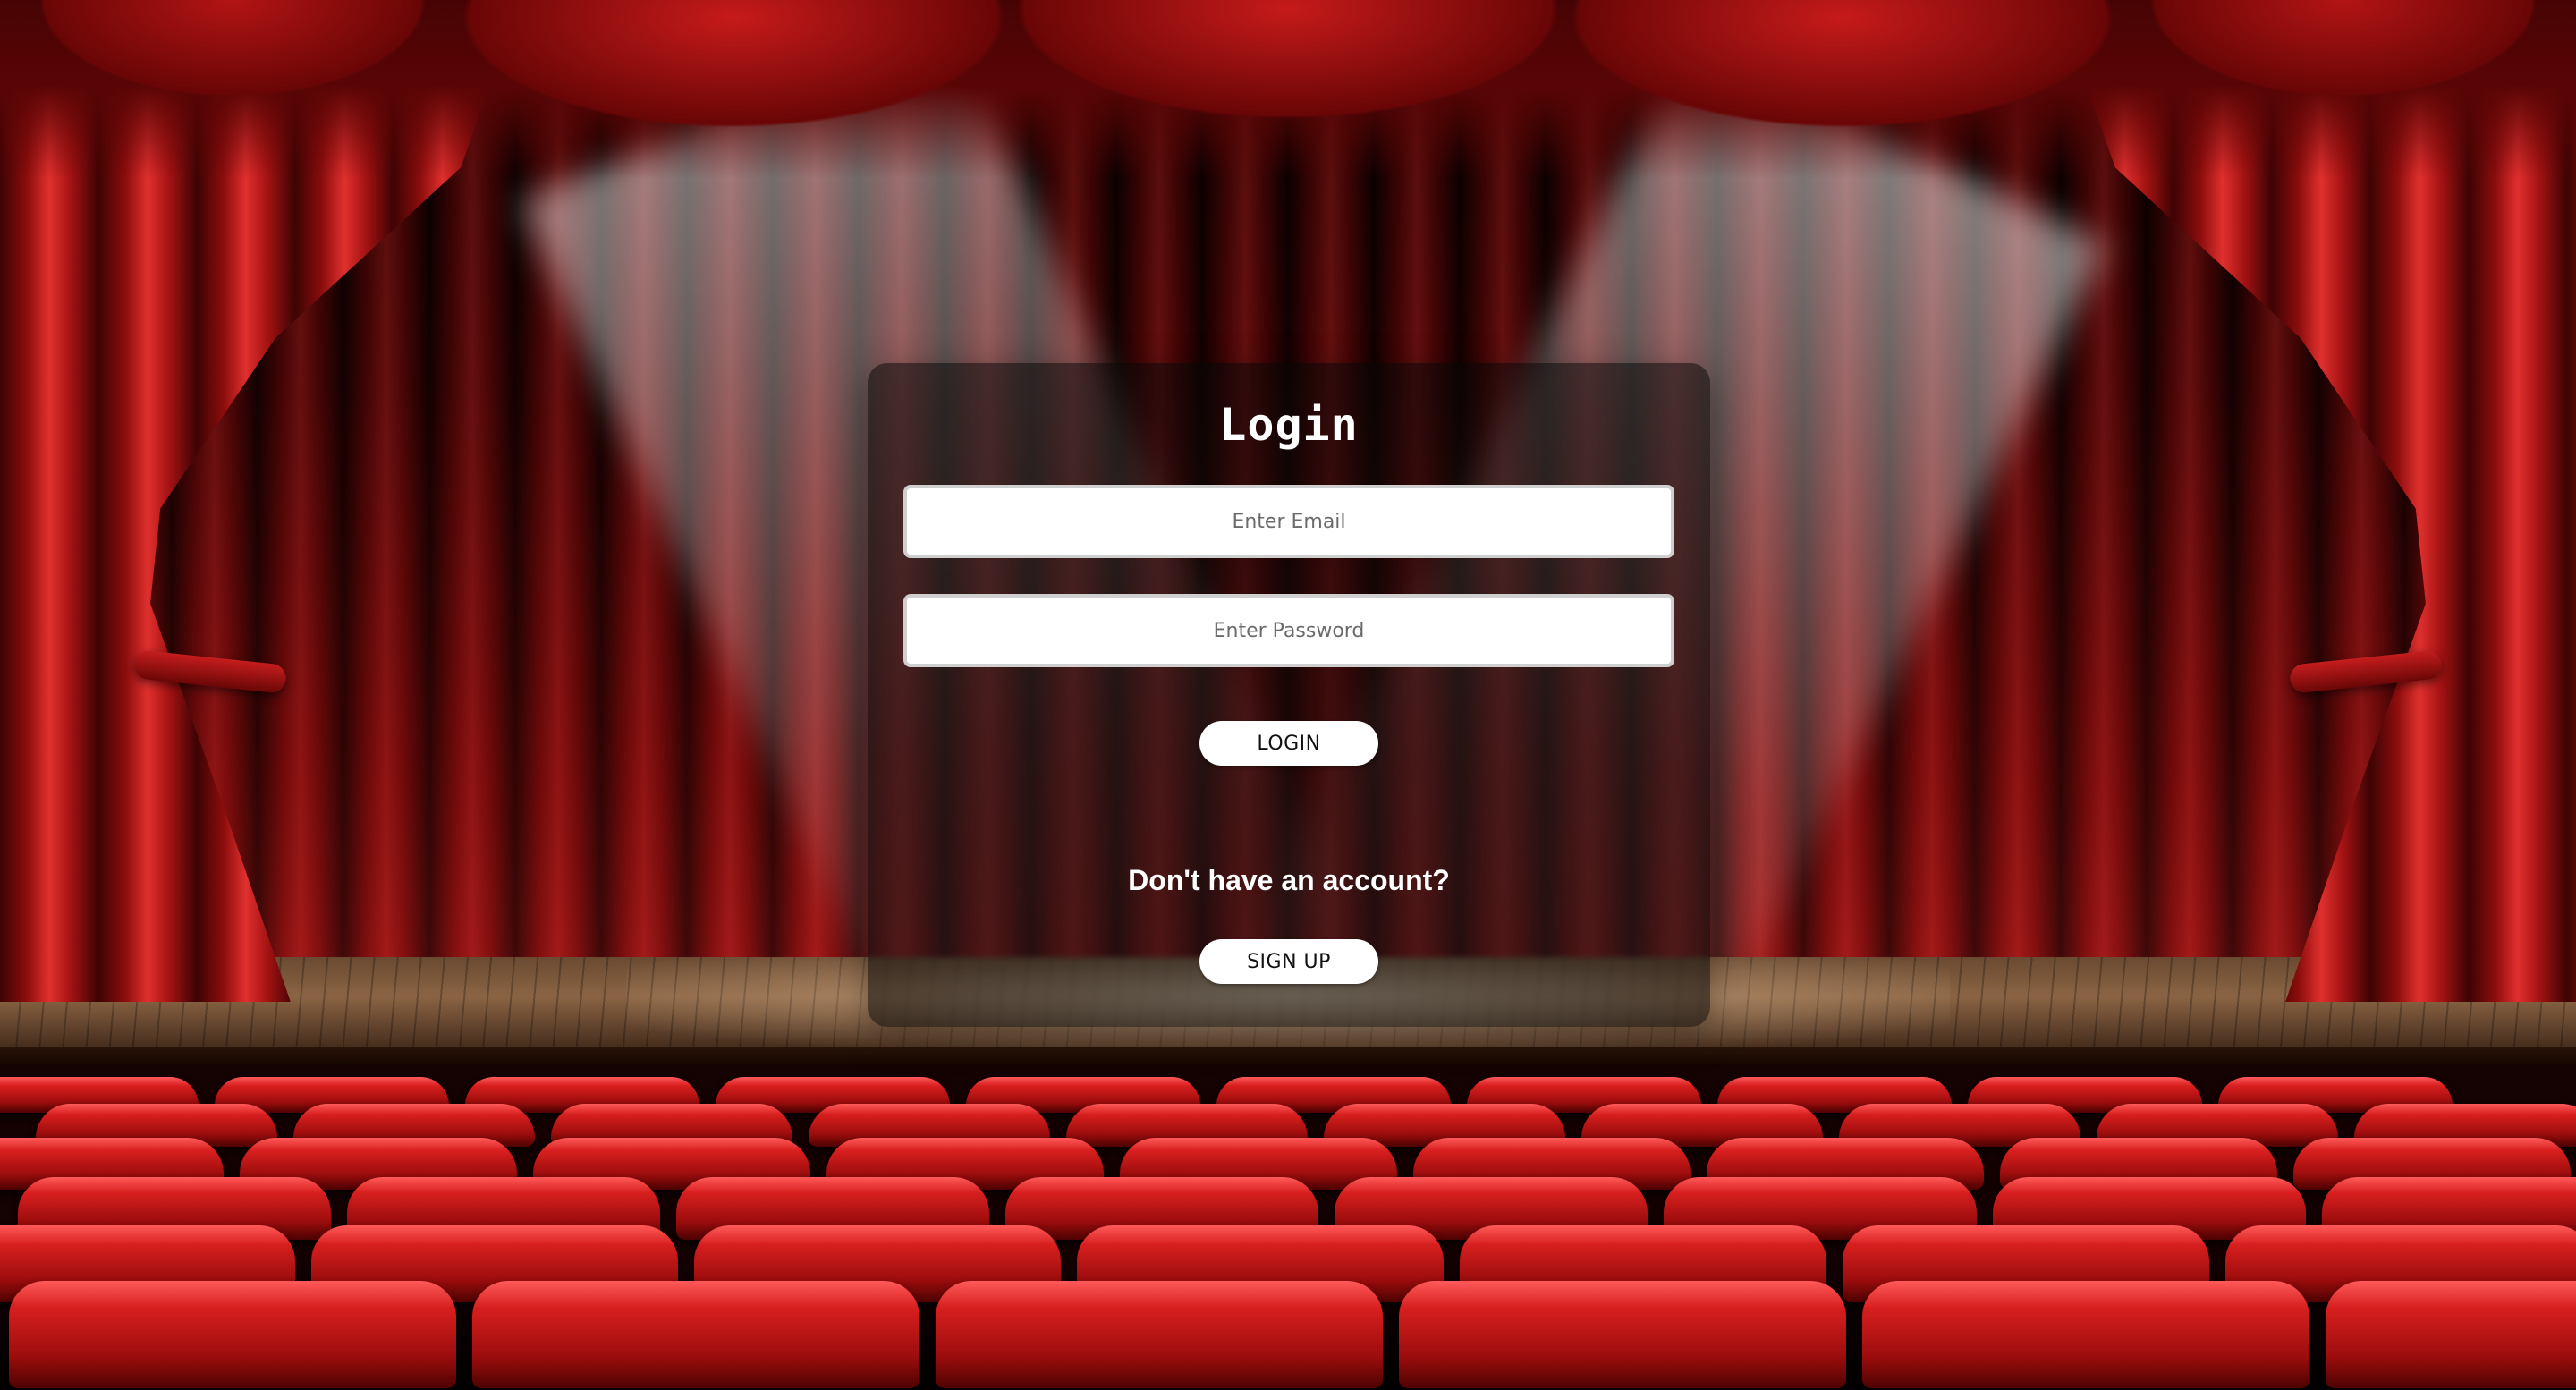 This screenshot has height=1390, width=2576. Describe the element at coordinates (1289, 880) in the screenshot. I see `signup-prompt: Don't have an account?` at that location.